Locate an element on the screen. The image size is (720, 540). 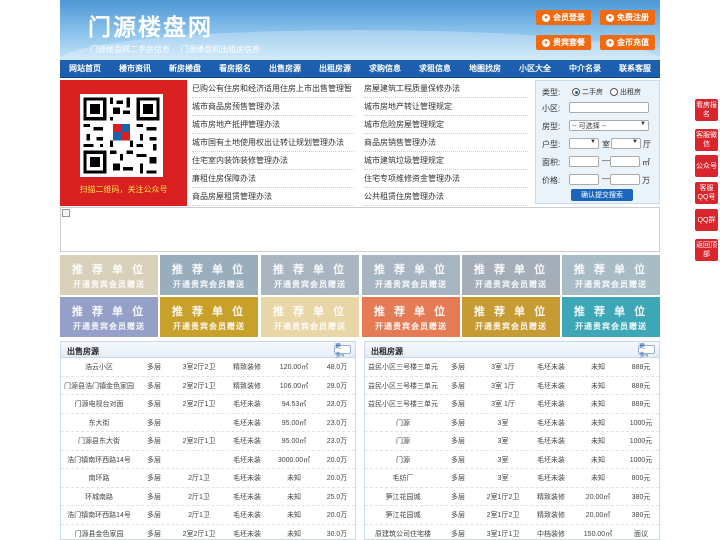
nav-map-search: 地图找房 is located at coordinates (485, 68).